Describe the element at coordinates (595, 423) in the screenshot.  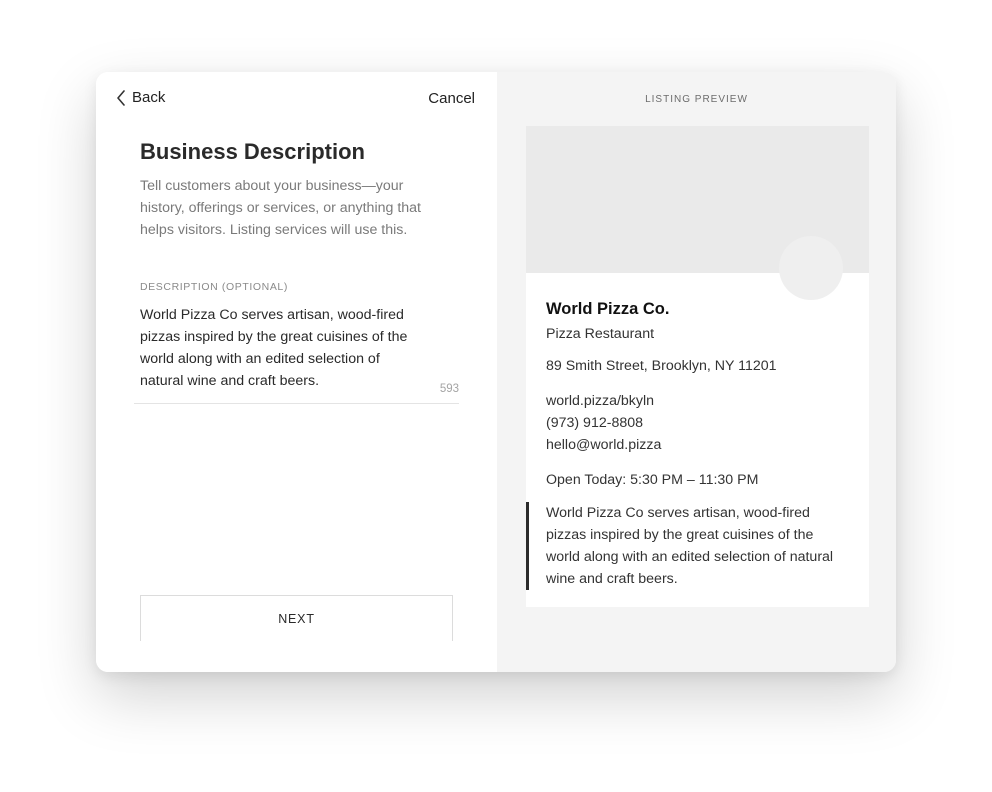
I see `phone-number: (973) 912-8808` at that location.